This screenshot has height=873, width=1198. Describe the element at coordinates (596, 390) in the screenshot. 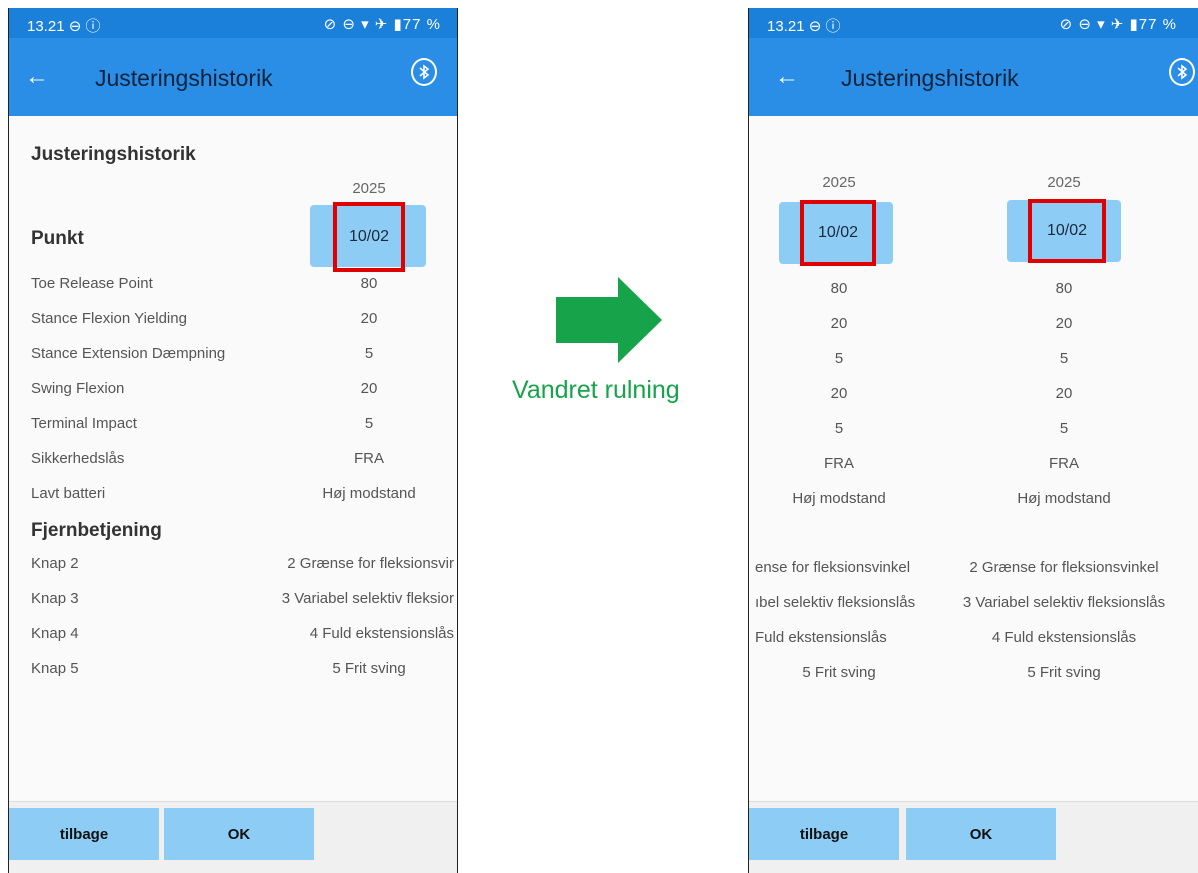

I see `scroll-caption: Vandret rulning` at that location.